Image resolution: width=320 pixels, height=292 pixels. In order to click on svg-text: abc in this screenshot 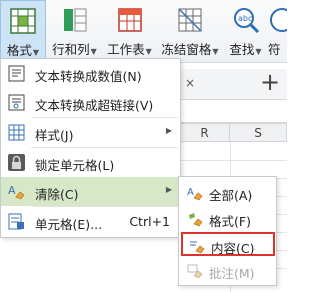, I will do `click(245, 18)`.